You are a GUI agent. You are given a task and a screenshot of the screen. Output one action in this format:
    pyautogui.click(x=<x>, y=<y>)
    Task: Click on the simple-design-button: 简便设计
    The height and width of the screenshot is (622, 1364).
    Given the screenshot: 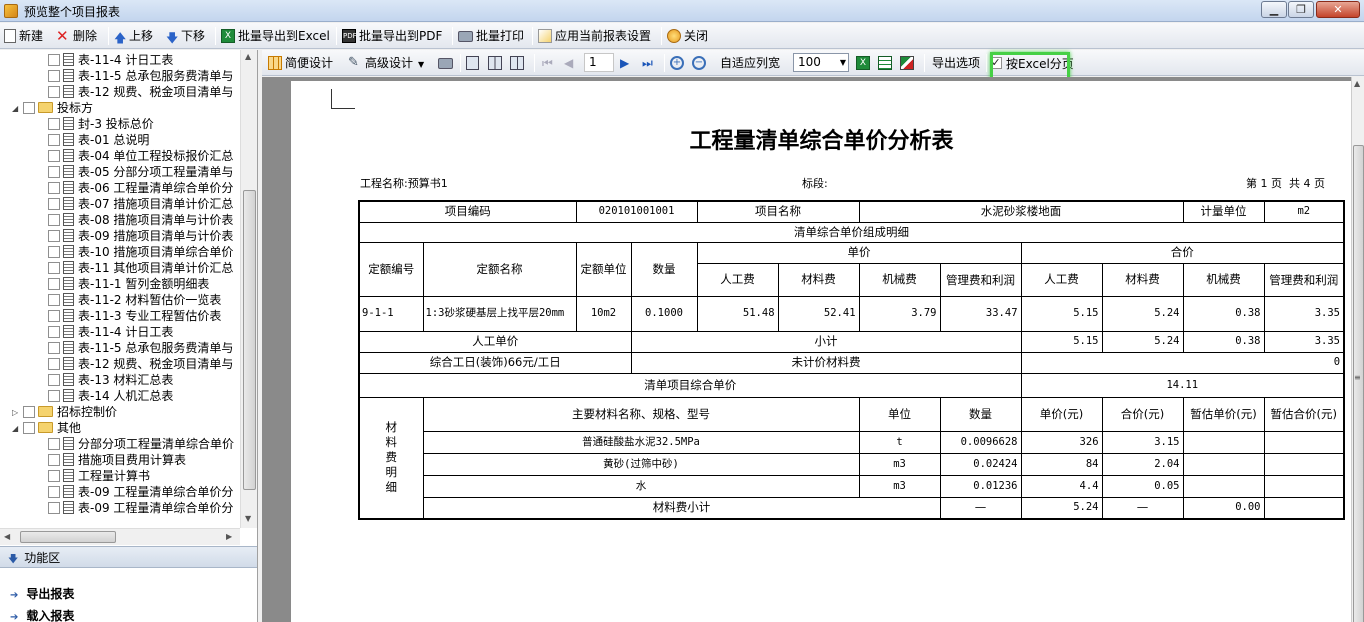 What is the action you would take?
    pyautogui.click(x=300, y=63)
    